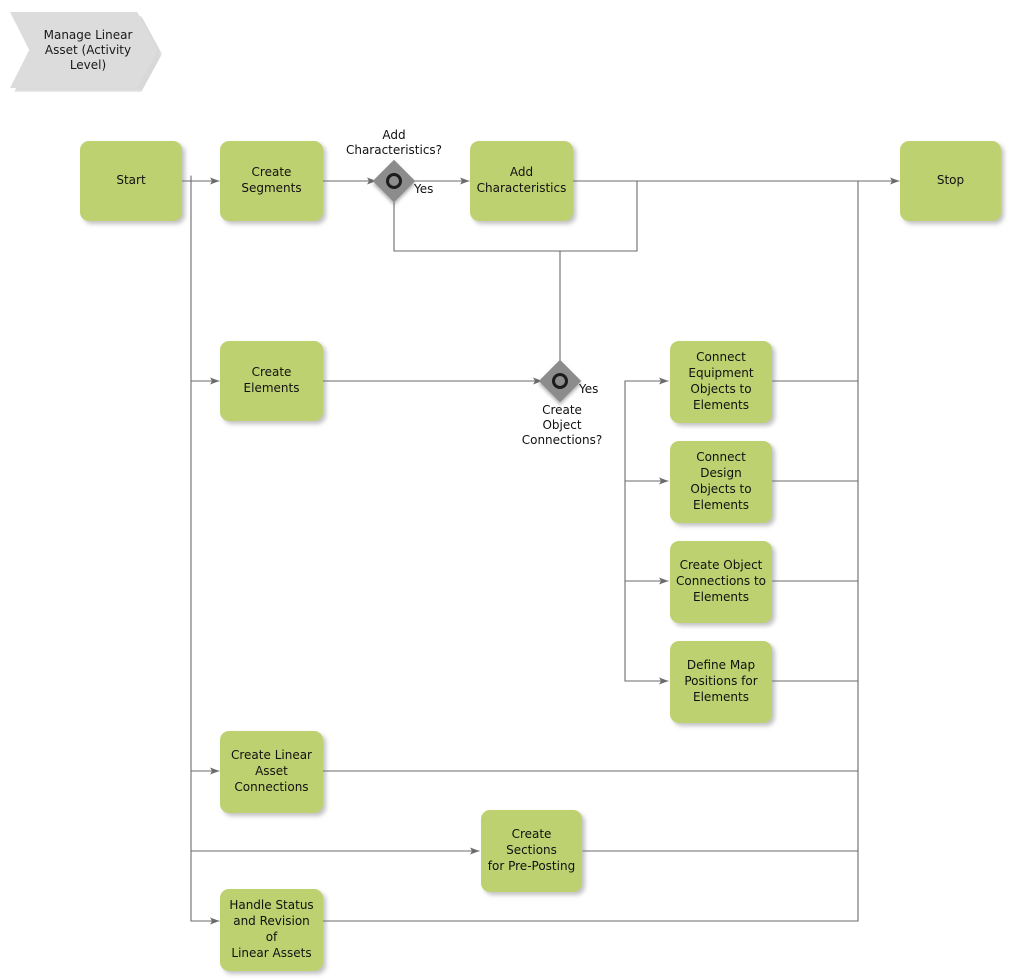 This screenshot has height=980, width=1010. I want to click on gateway1-yes-label: Yes, so click(424, 189).